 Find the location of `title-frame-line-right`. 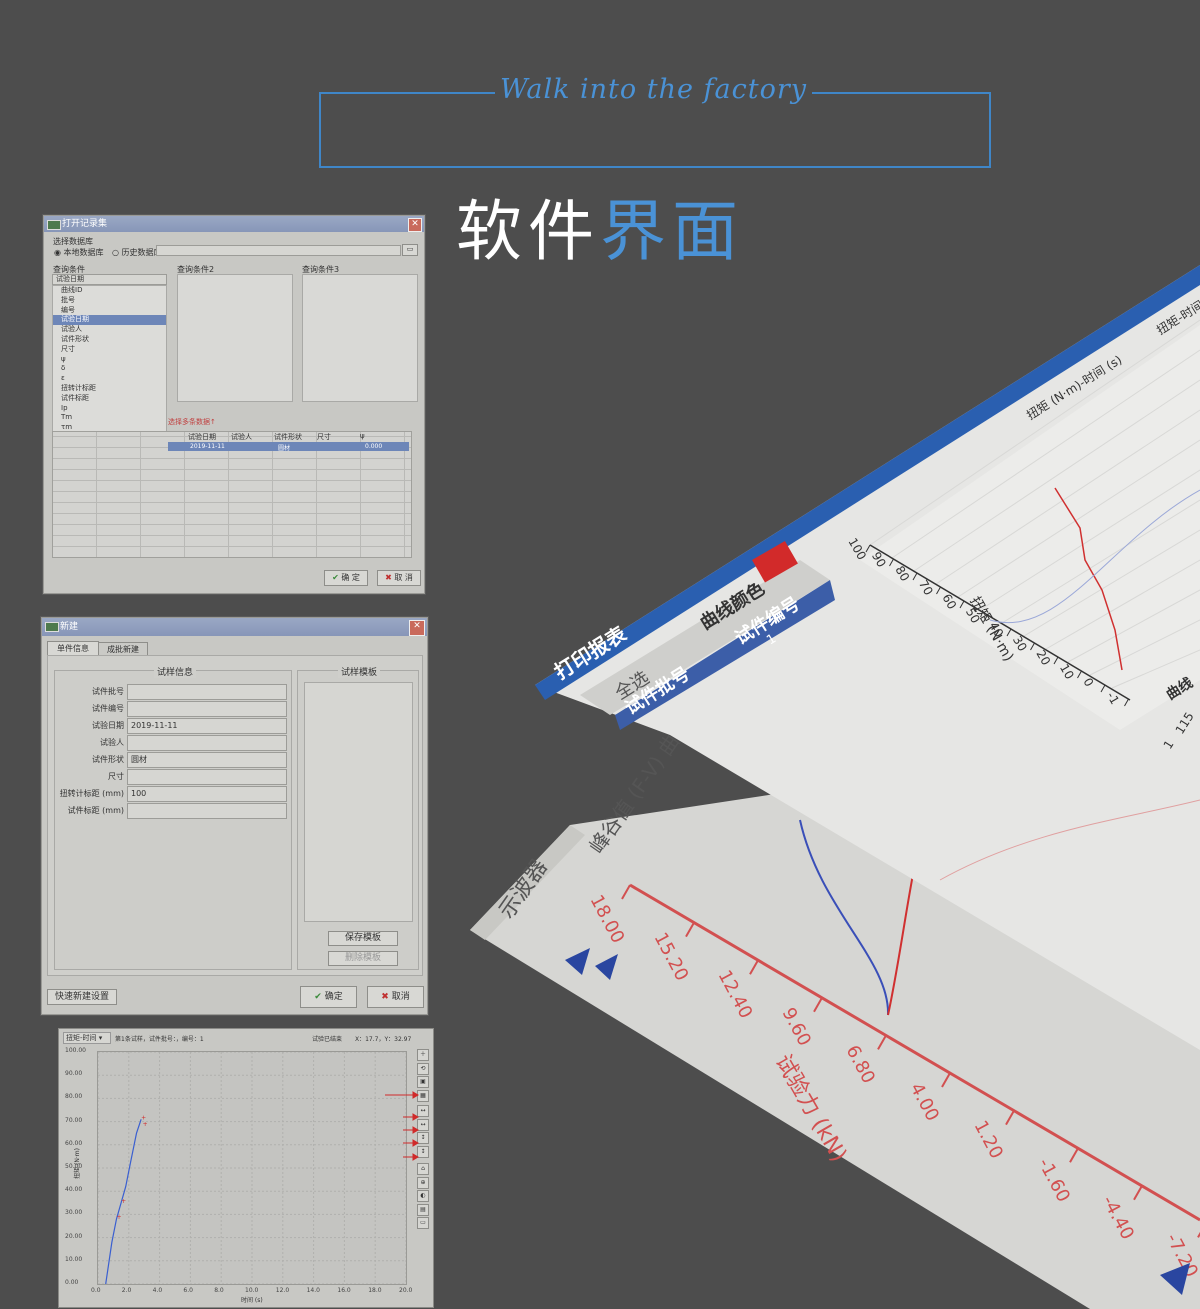

title-frame-line-right is located at coordinates (900, 93).